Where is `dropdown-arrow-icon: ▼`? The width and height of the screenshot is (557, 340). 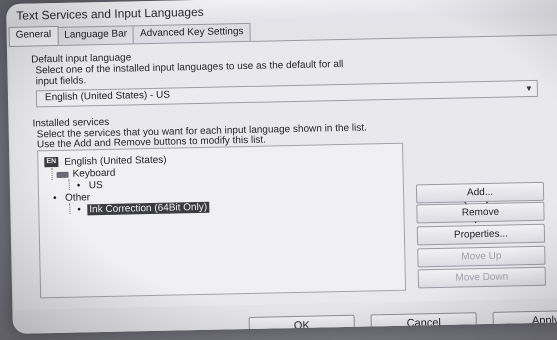 dropdown-arrow-icon: ▼ is located at coordinates (529, 88).